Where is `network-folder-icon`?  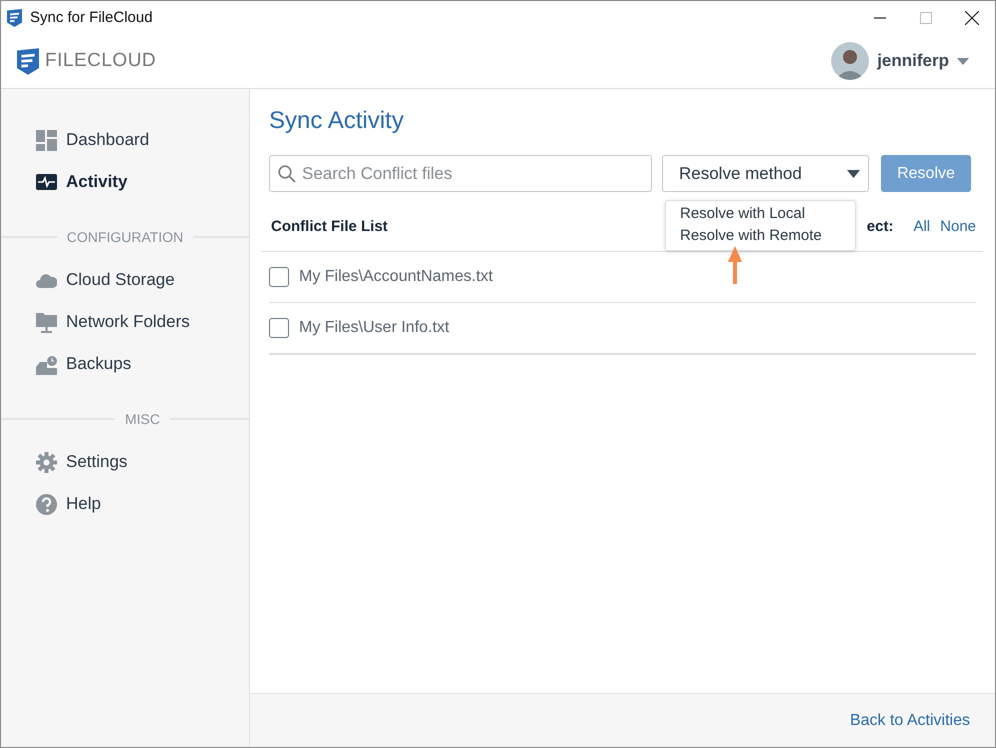
network-folder-icon is located at coordinates (46, 322).